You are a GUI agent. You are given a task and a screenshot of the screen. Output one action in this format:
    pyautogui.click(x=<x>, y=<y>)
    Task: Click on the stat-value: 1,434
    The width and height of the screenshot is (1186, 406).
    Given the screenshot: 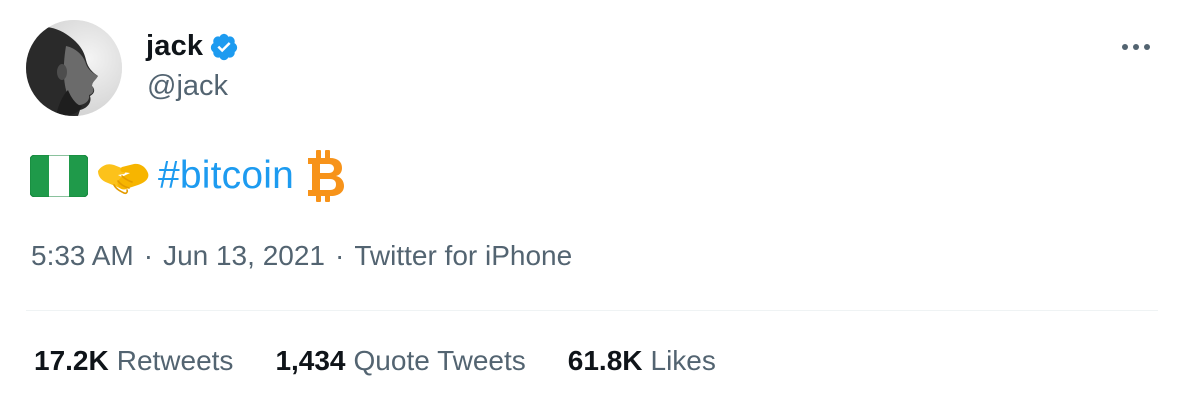 What is the action you would take?
    pyautogui.click(x=310, y=360)
    